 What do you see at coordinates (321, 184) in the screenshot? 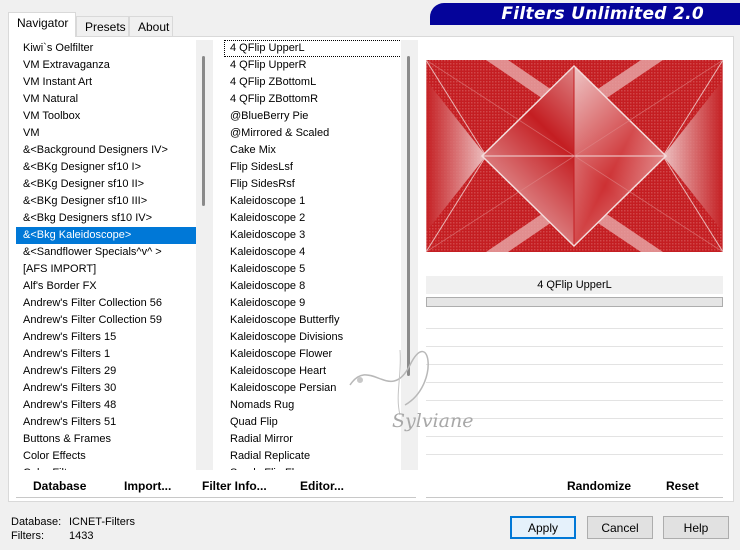
I see `filter-item: Flip SidesRsf` at bounding box center [321, 184].